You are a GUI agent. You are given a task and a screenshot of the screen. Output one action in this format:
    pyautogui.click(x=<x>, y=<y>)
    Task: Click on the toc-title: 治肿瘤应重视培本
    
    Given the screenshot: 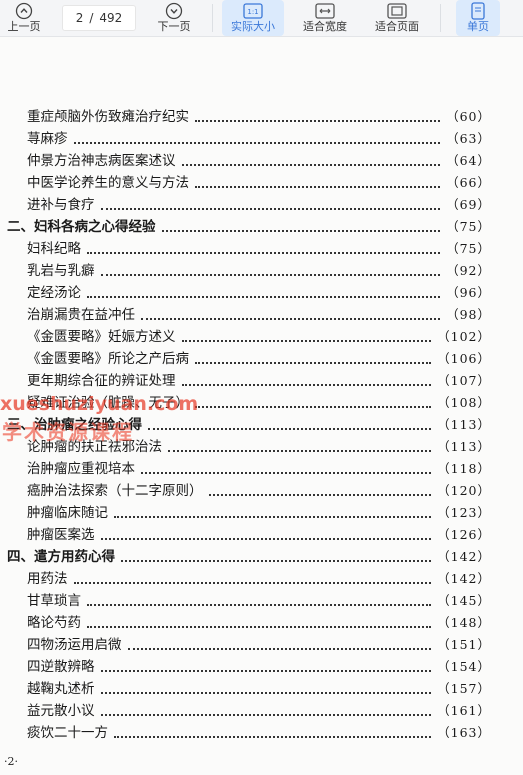 What is the action you would take?
    pyautogui.click(x=81, y=469)
    